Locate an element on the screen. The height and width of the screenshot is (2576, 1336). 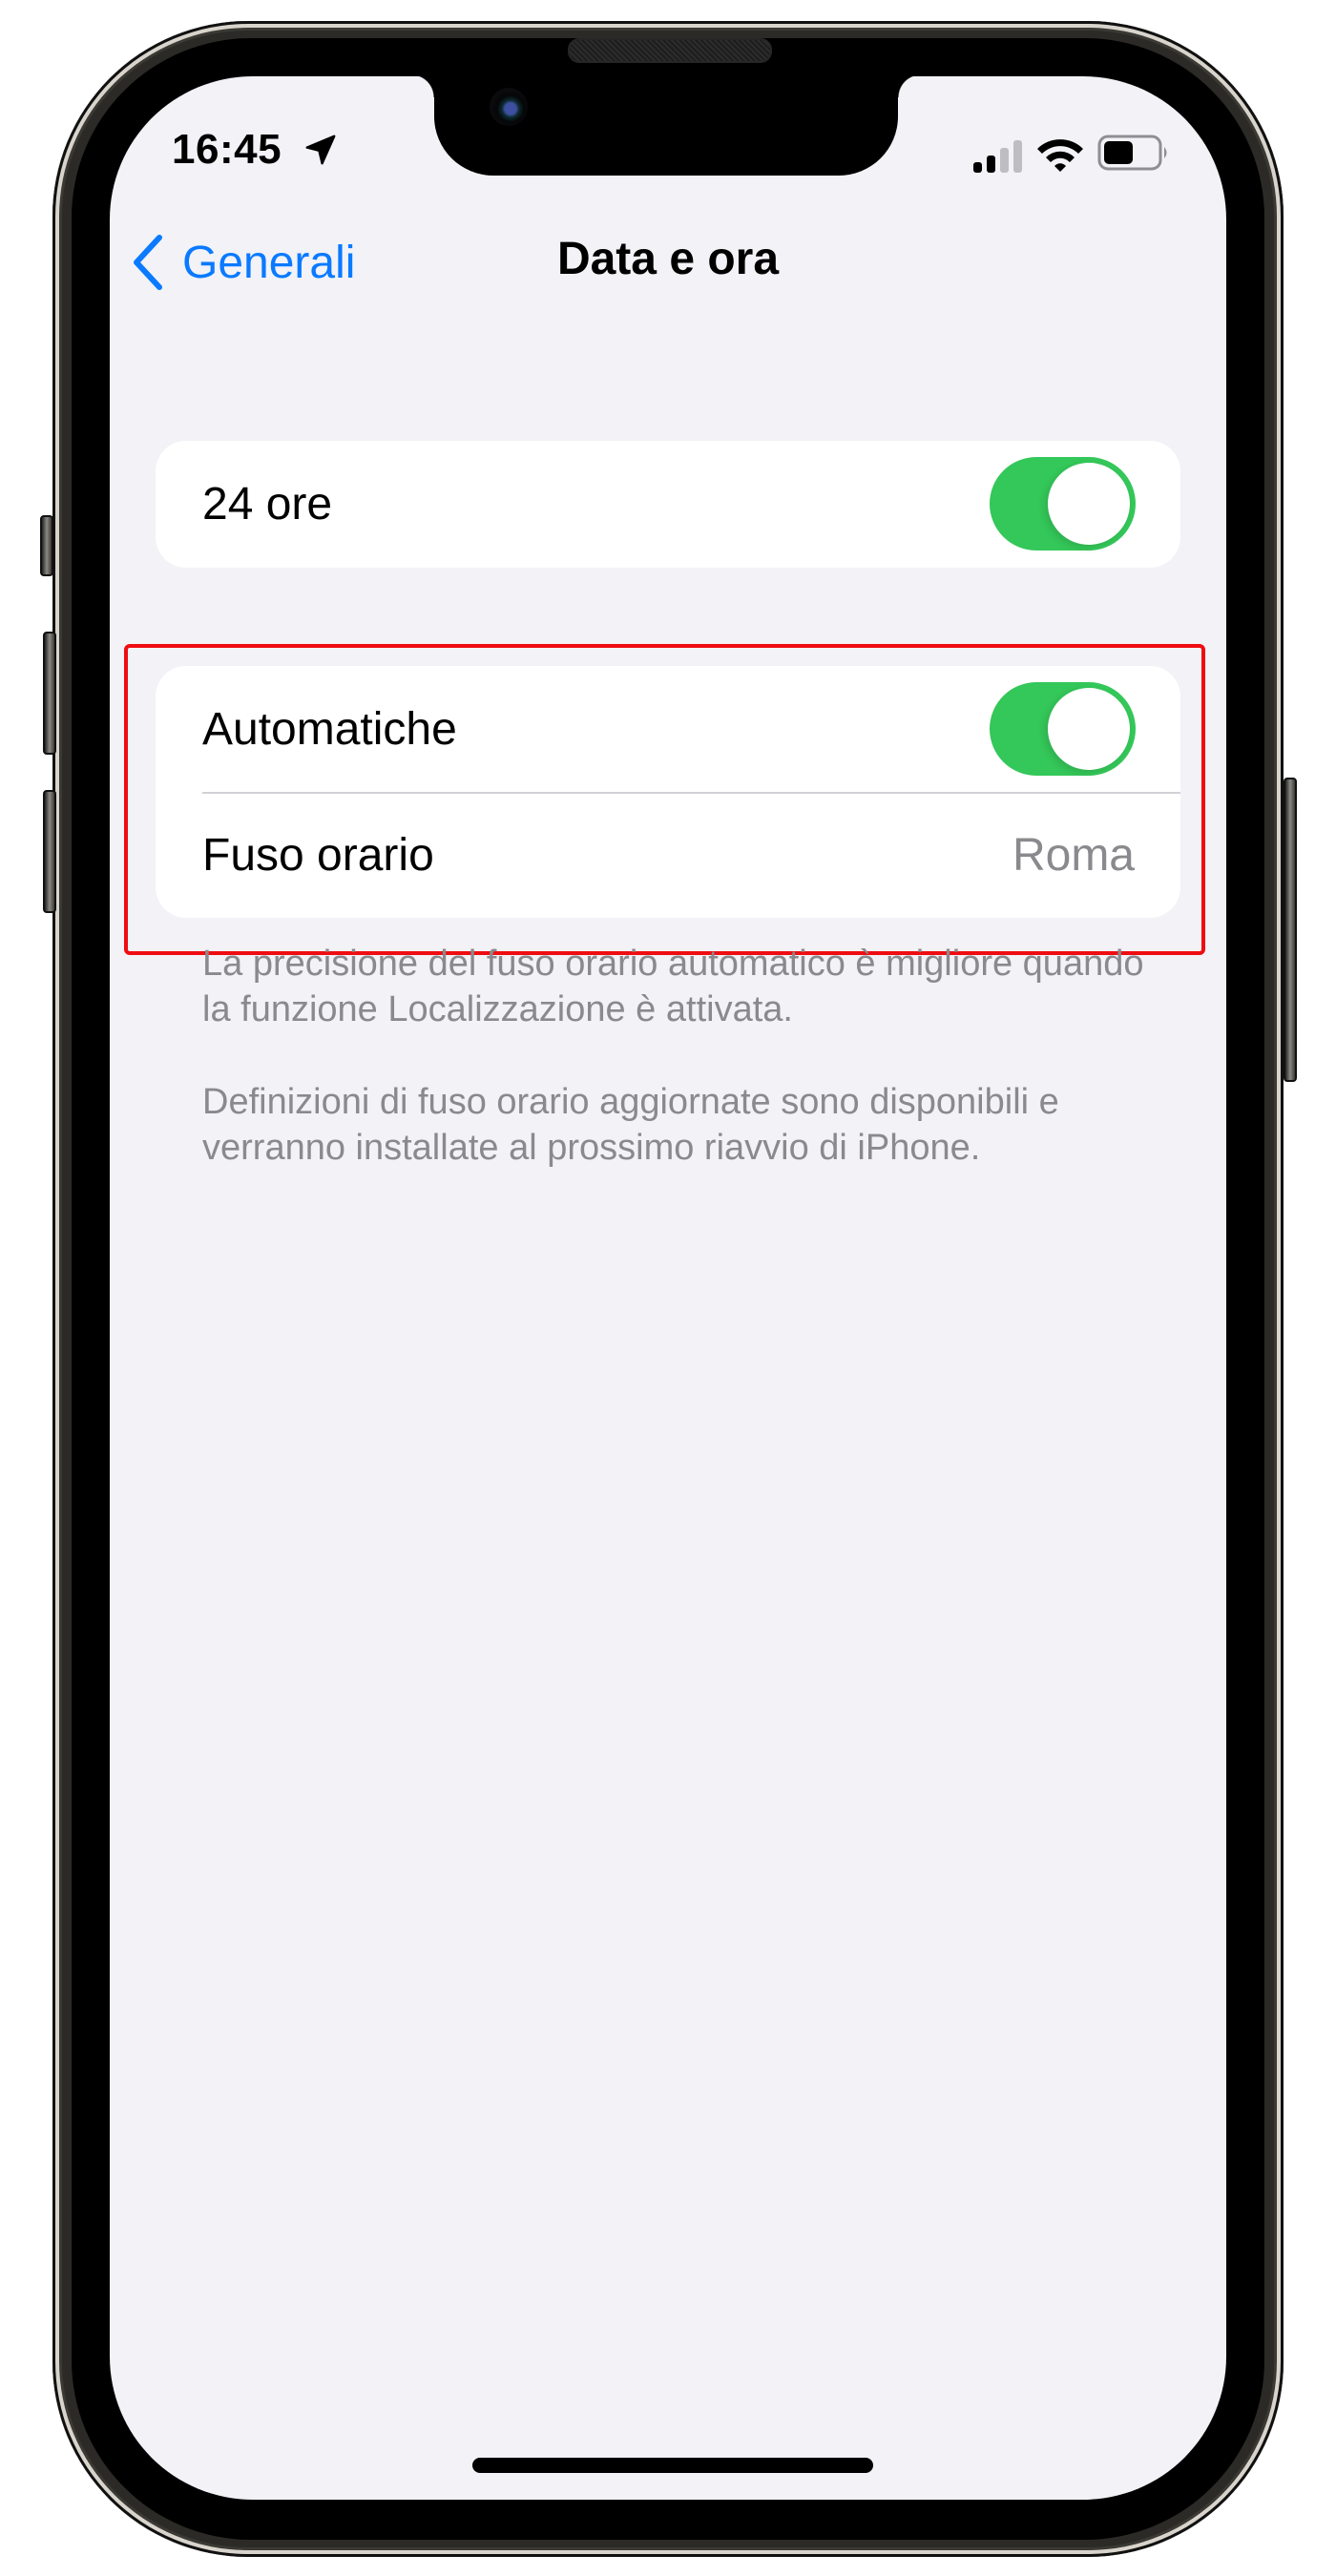
home-indicator is located at coordinates (672, 2465).